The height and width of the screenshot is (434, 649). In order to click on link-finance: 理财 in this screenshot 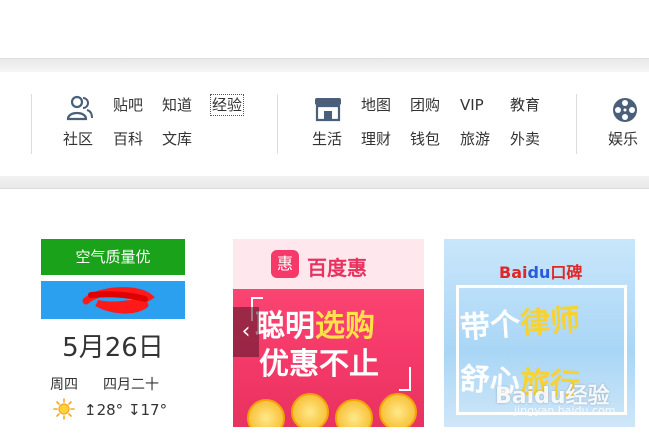, I will do `click(376, 139)`.